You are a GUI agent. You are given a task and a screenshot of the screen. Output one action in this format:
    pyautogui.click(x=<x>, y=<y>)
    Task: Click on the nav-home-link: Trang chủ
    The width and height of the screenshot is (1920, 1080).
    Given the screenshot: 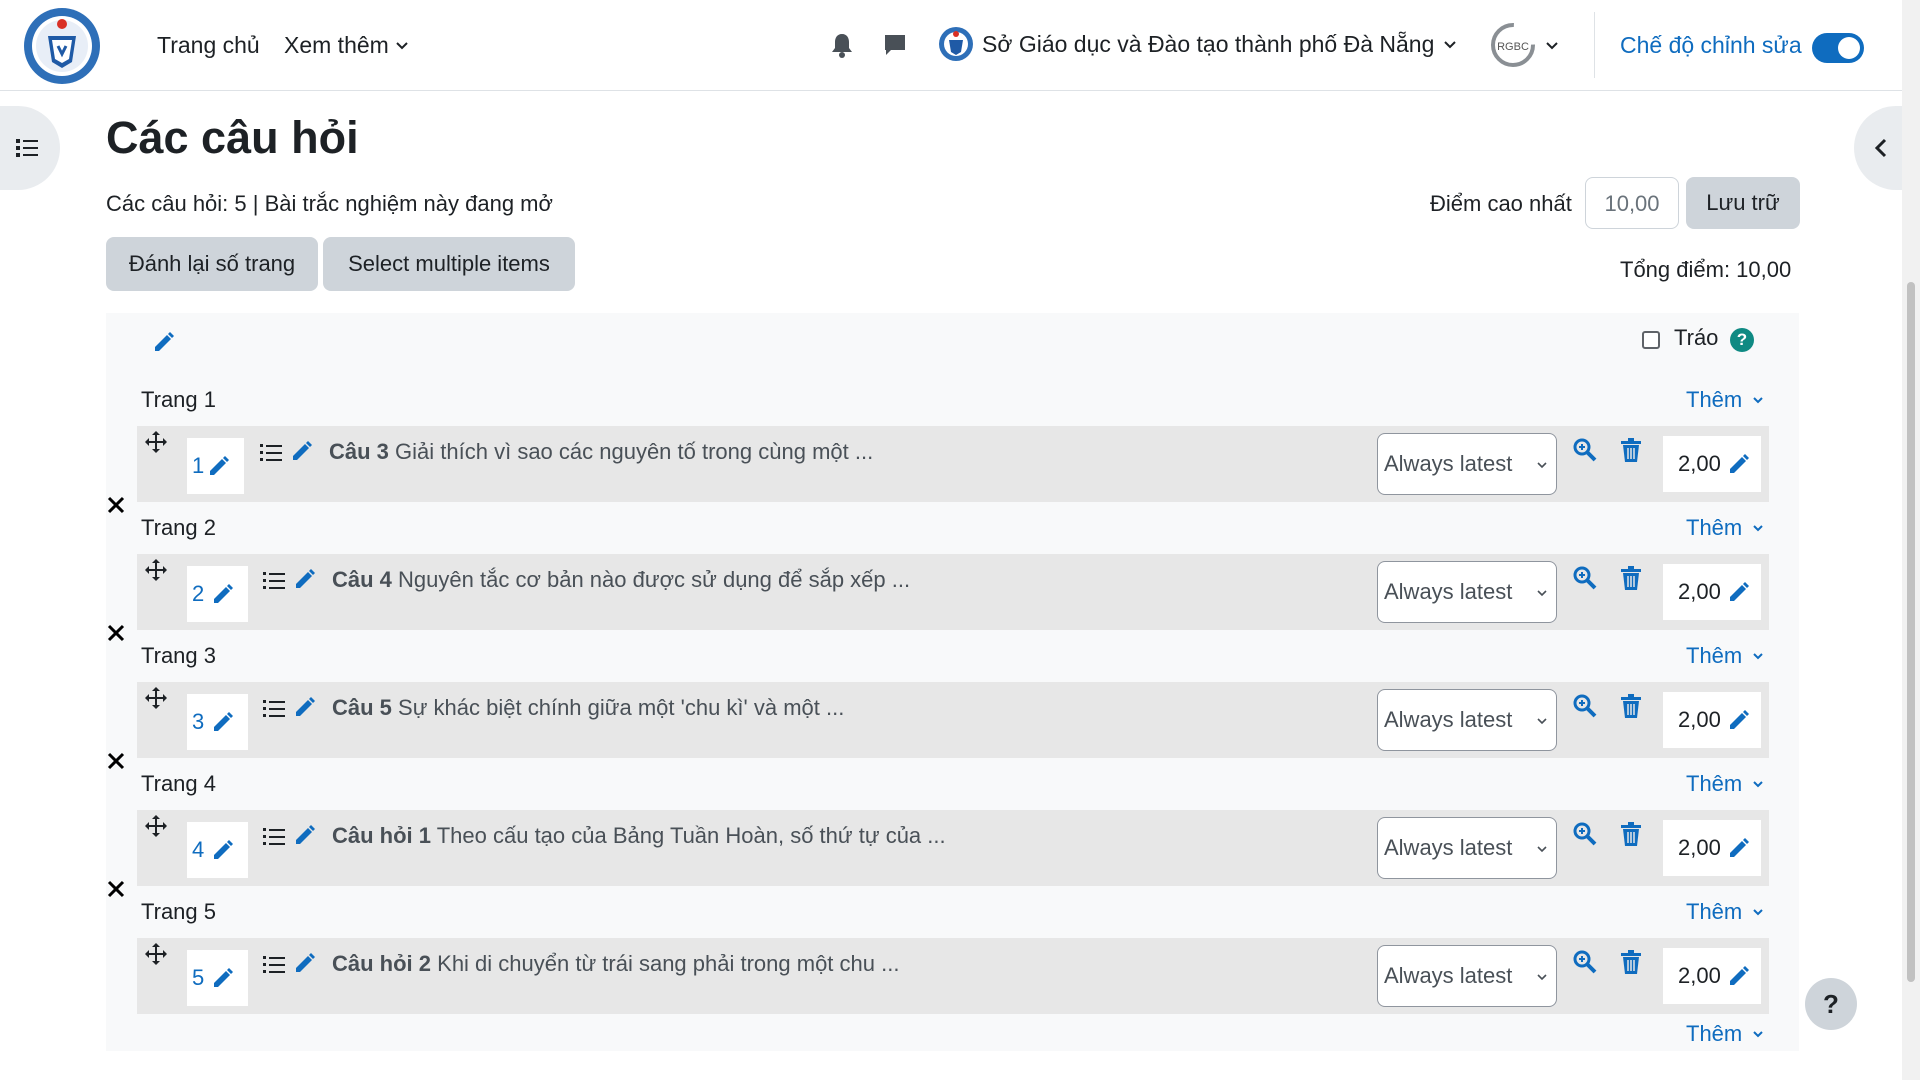 What is the action you would take?
    pyautogui.click(x=208, y=45)
    